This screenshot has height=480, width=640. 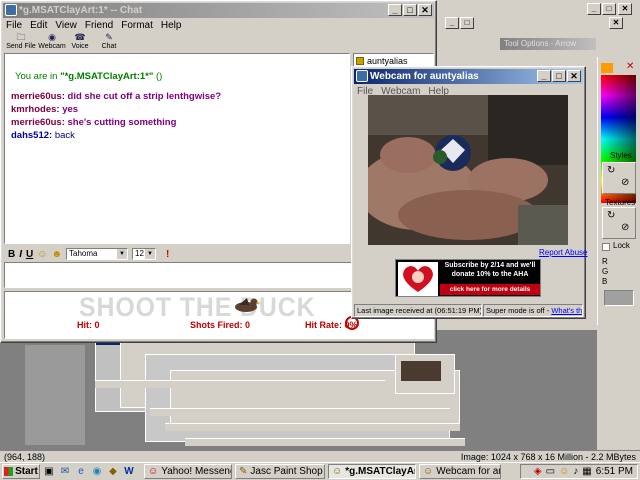 What do you see at coordinates (614, 471) in the screenshot?
I see `clock: 6:51 PM` at bounding box center [614, 471].